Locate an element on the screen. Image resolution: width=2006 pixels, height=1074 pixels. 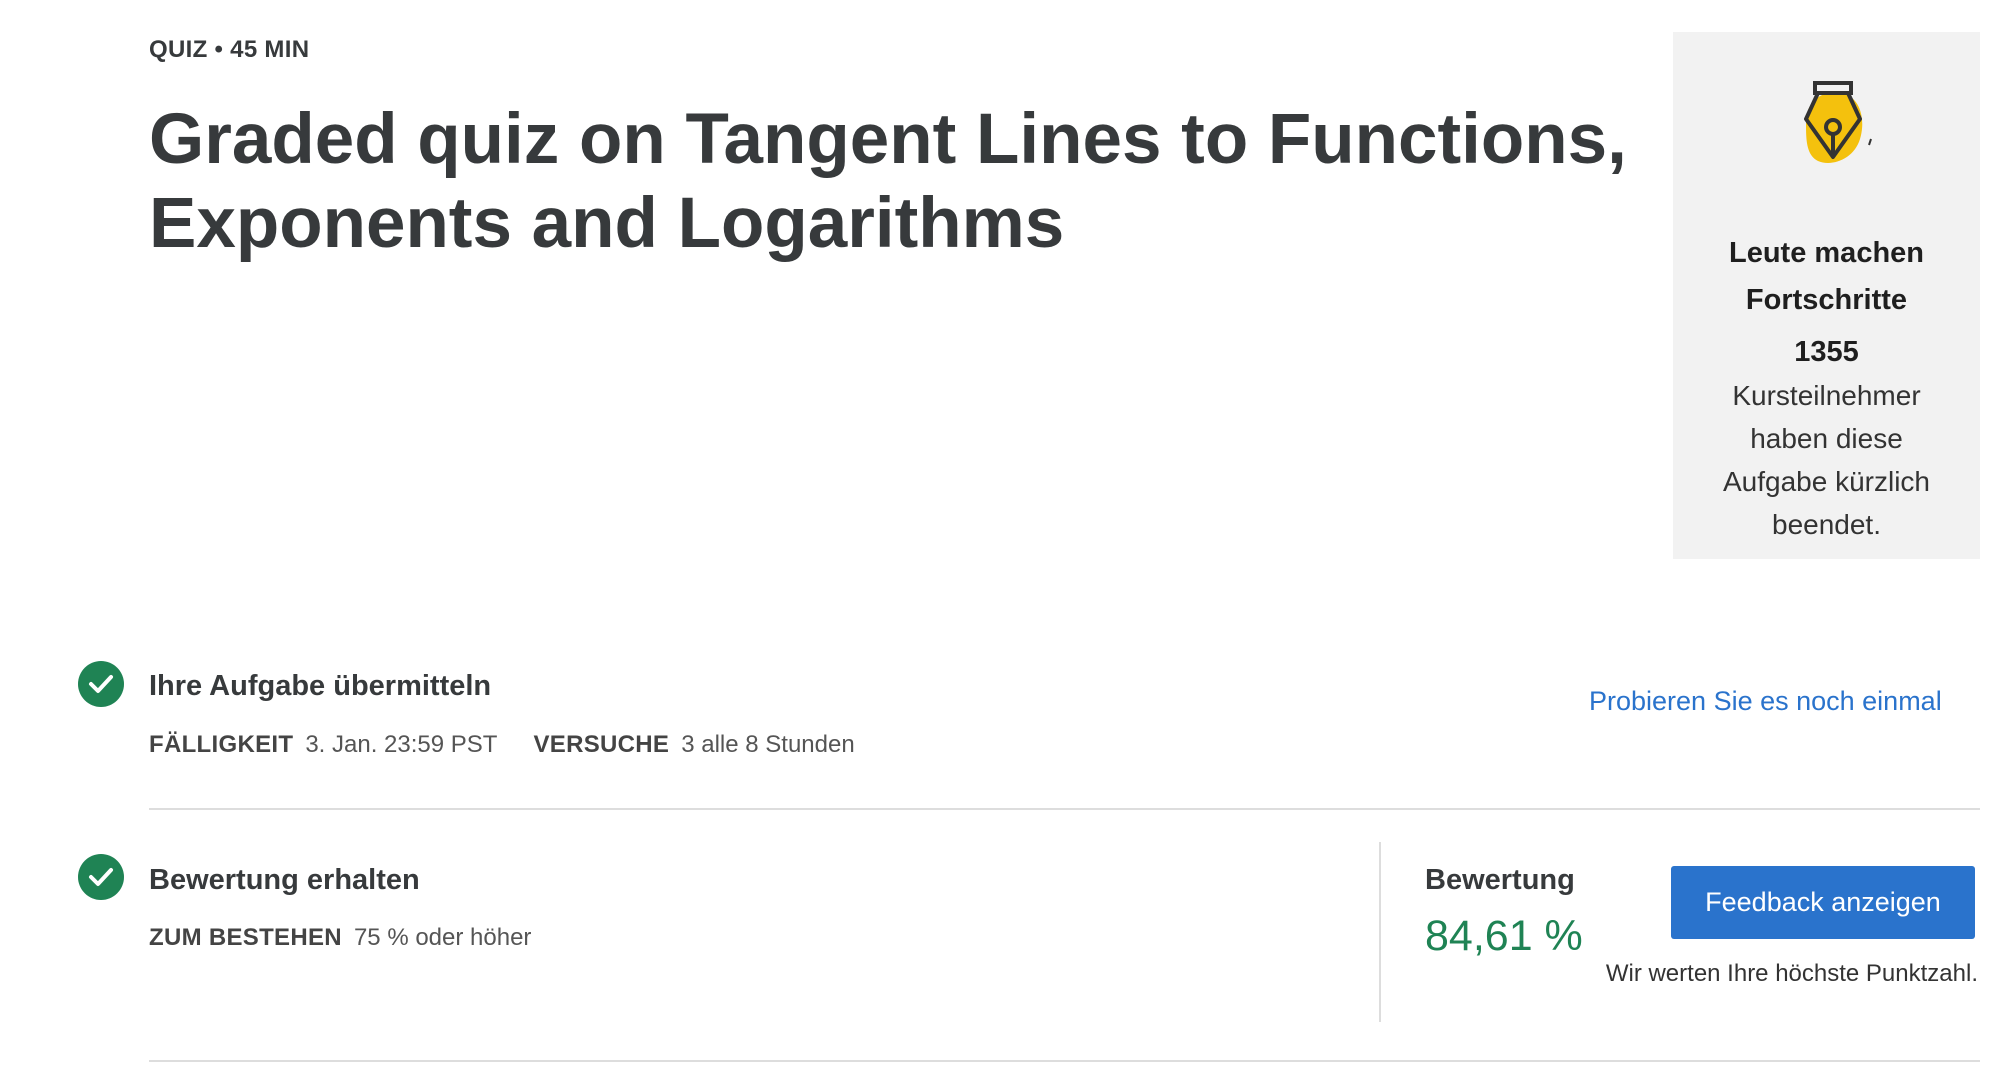
progress-count: 1355 is located at coordinates (1826, 352).